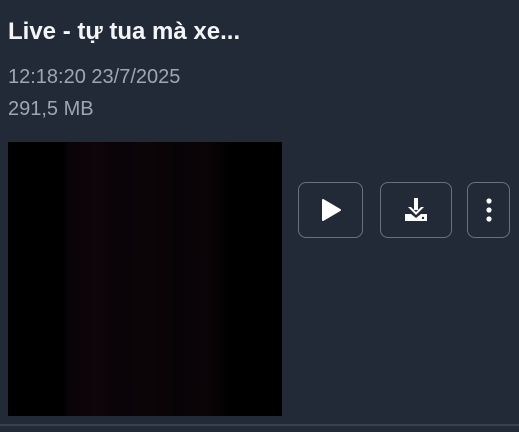 This screenshot has width=519, height=432. I want to click on more-options-button, so click(488, 210).